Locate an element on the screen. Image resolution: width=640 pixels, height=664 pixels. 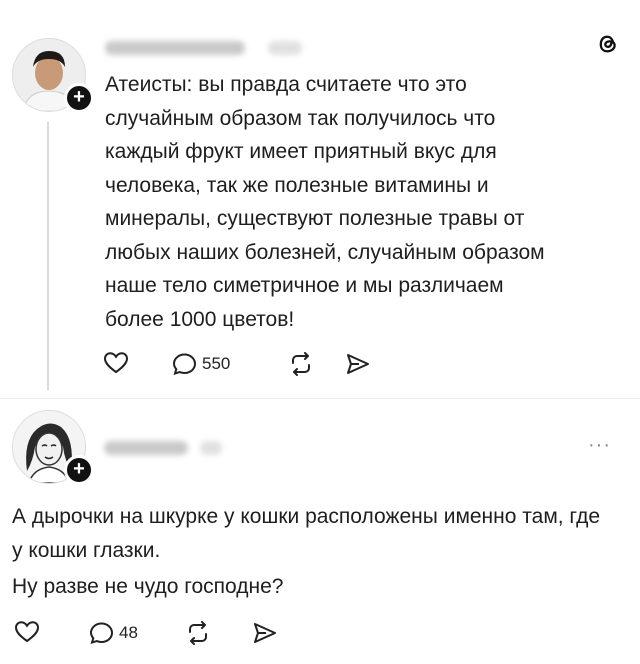
author-username is located at coordinates (180, 48).